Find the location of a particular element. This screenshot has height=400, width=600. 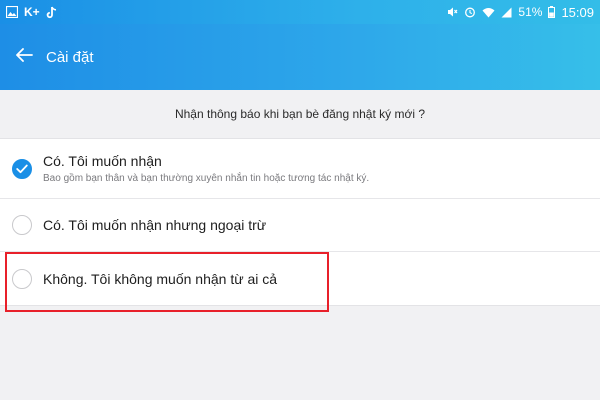

radio-checked-icon is located at coordinates (22, 168).